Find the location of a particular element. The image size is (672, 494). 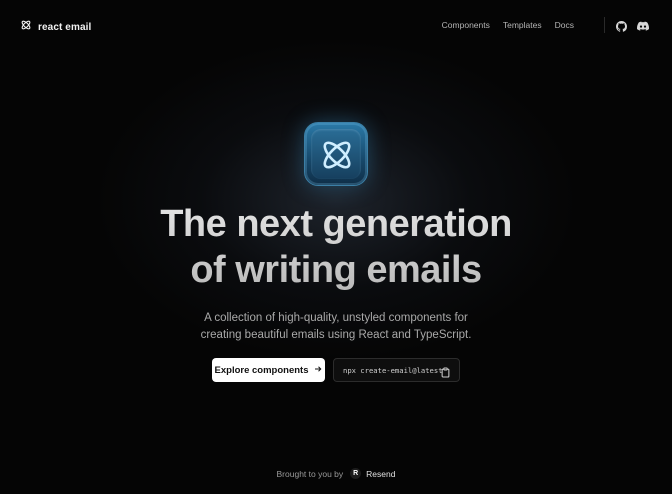

resend-link: Resend is located at coordinates (380, 474).